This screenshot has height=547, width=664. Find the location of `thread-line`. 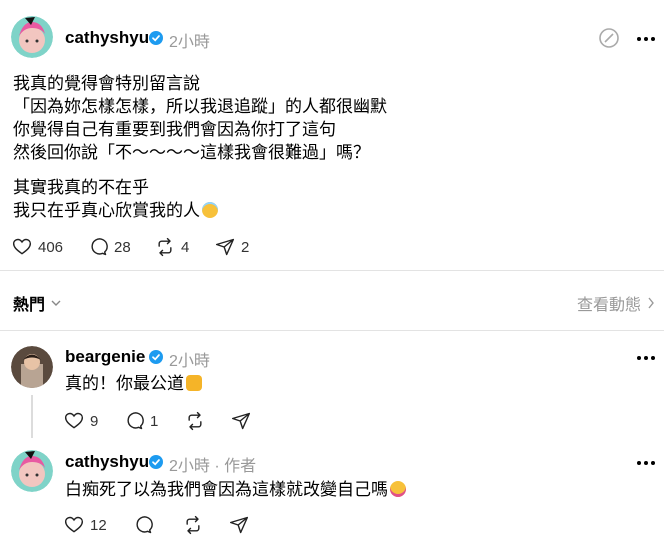

thread-line is located at coordinates (32, 416).